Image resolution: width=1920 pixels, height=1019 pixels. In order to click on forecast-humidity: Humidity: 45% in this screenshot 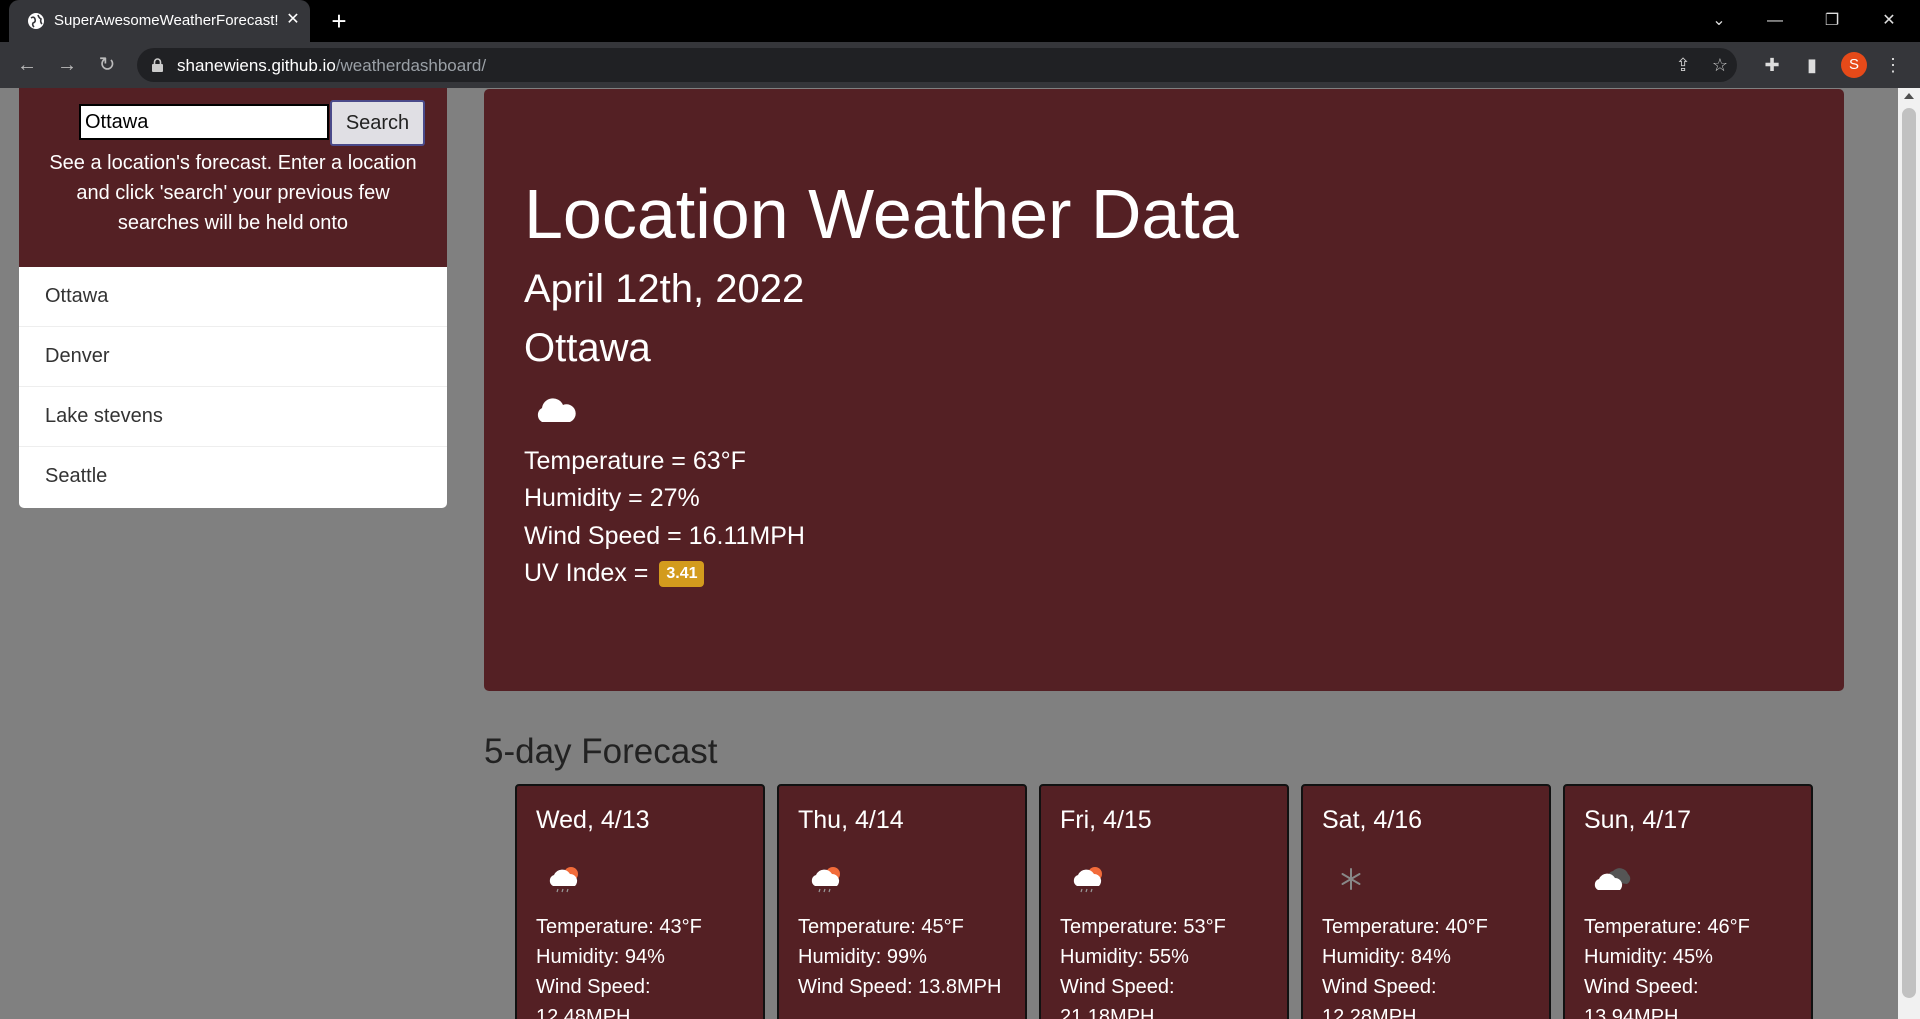, I will do `click(1648, 957)`.